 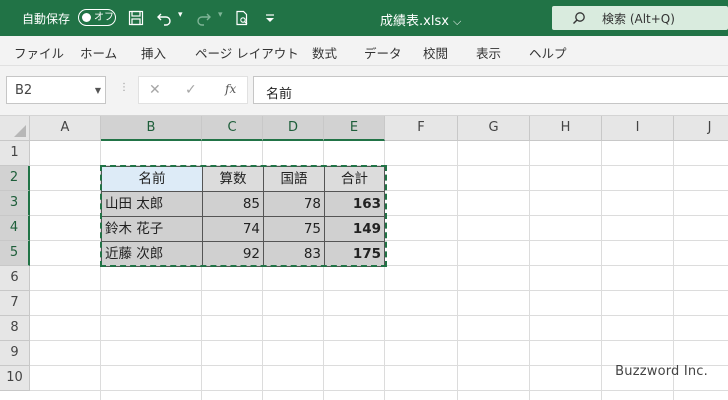 What do you see at coordinates (354, 128) in the screenshot?
I see `column-header-e: E` at bounding box center [354, 128].